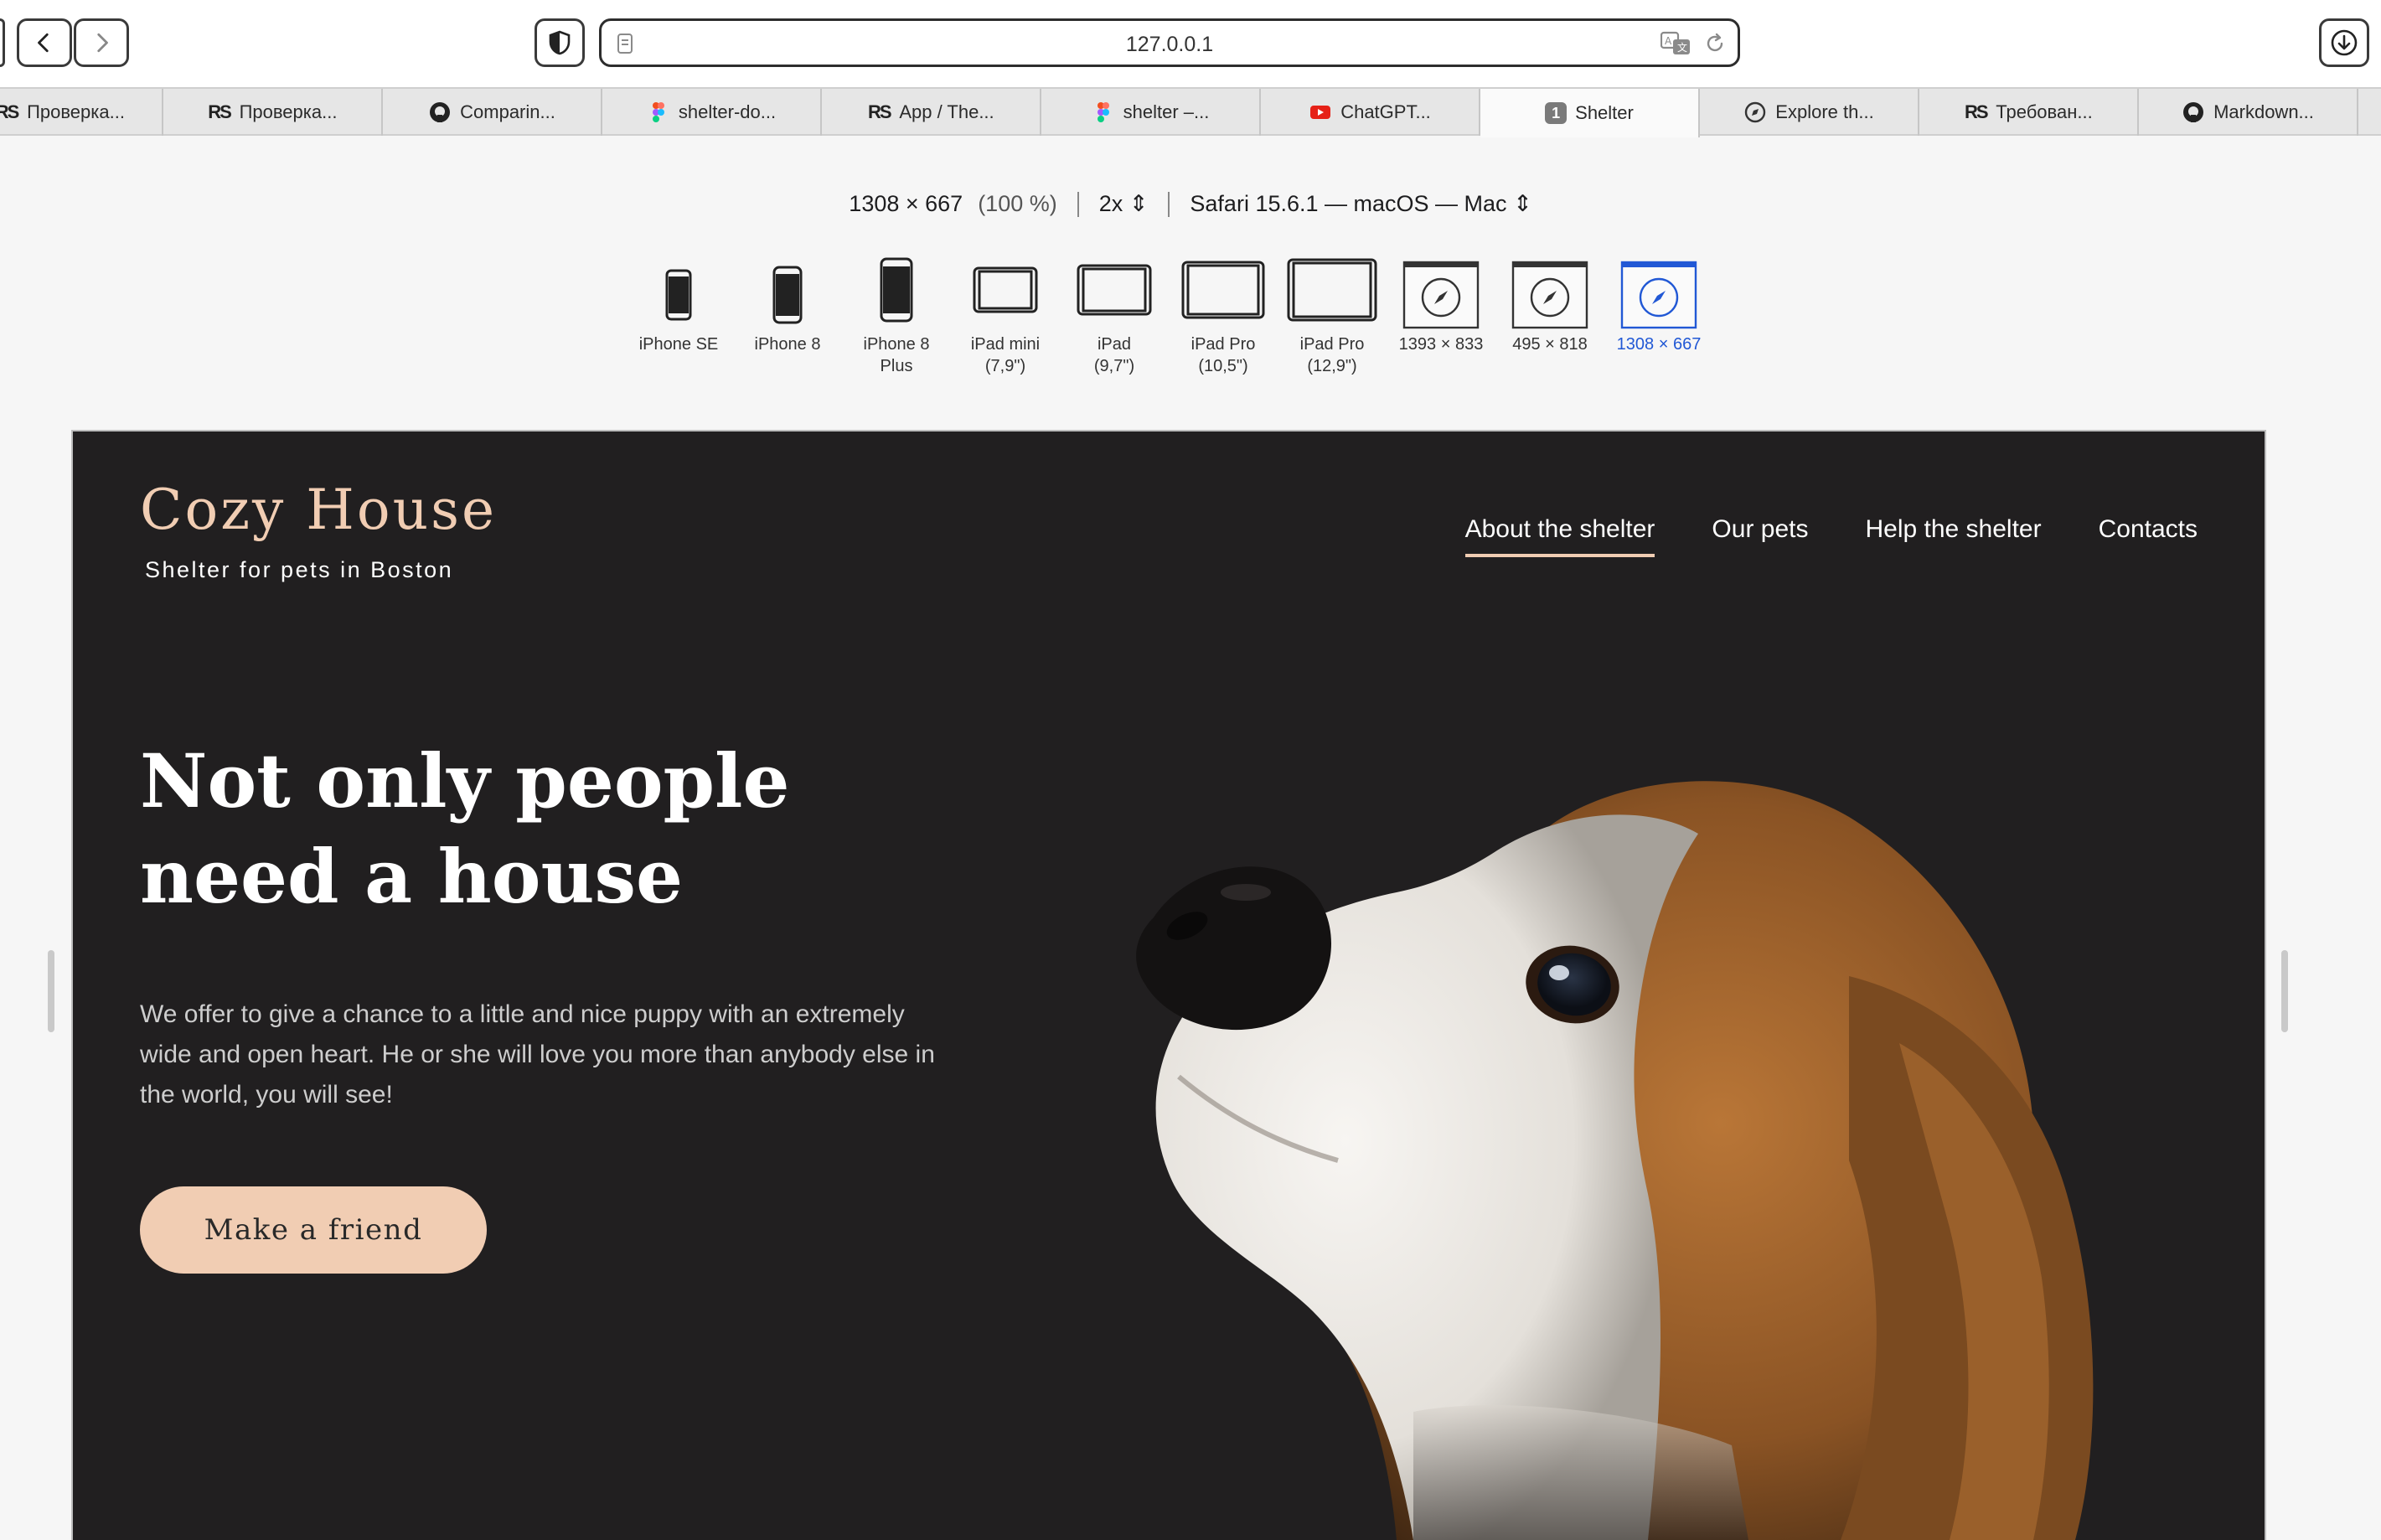  I want to click on device-1308x667-active: 1308 × 667, so click(1658, 305).